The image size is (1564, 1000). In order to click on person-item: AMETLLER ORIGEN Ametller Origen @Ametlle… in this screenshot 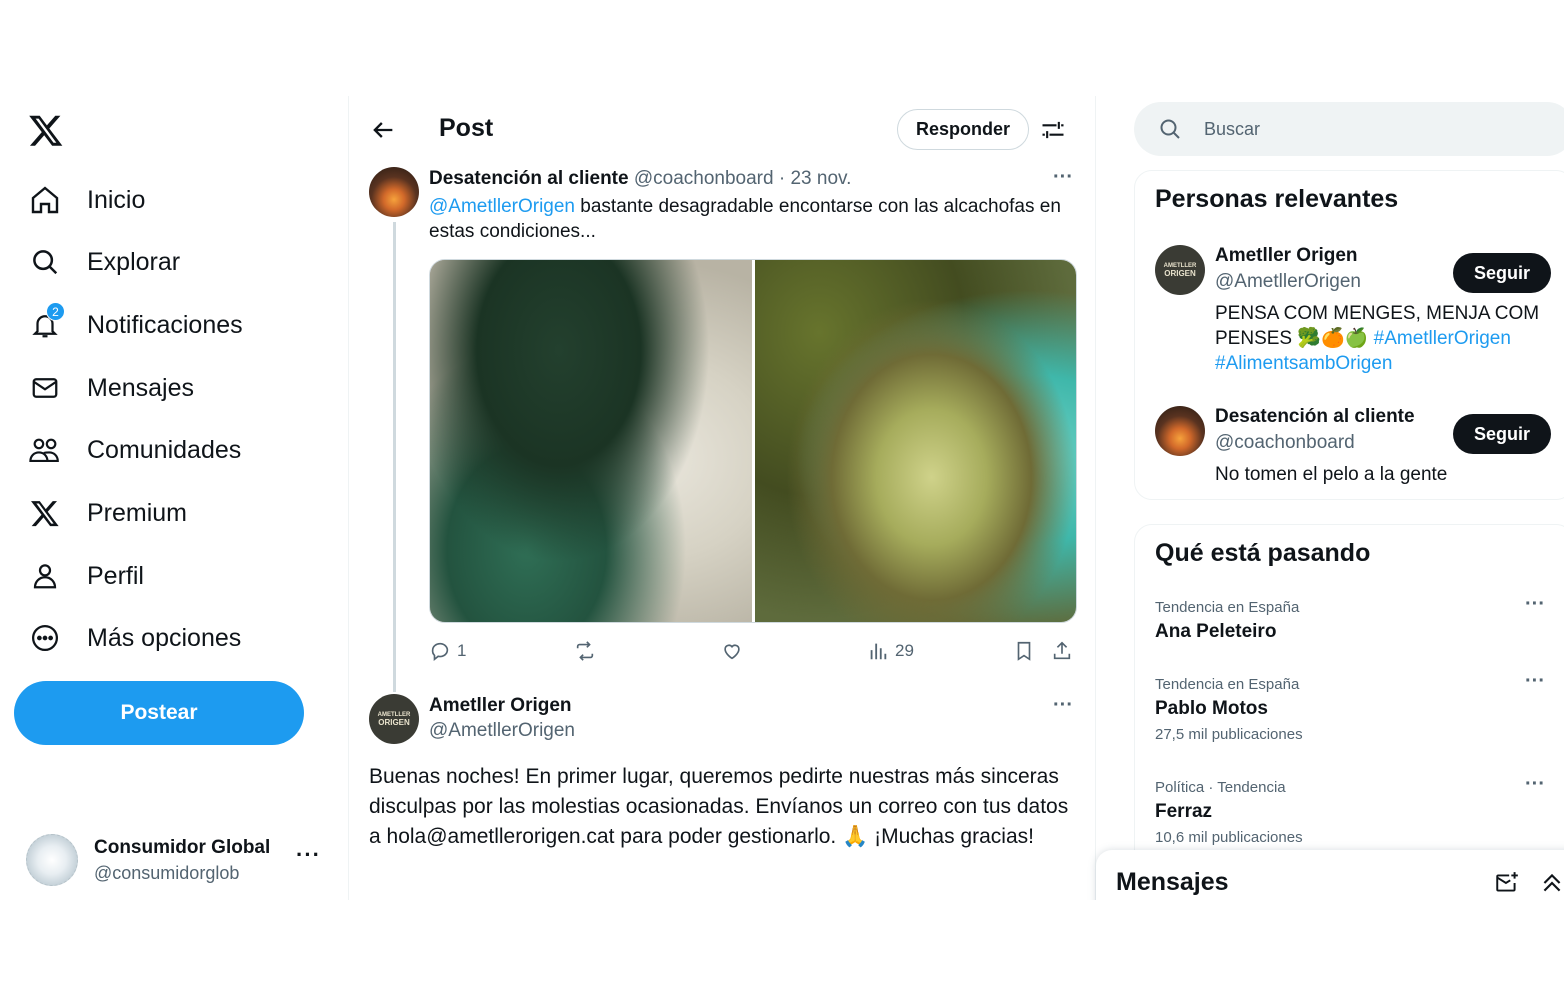, I will do `click(1355, 310)`.